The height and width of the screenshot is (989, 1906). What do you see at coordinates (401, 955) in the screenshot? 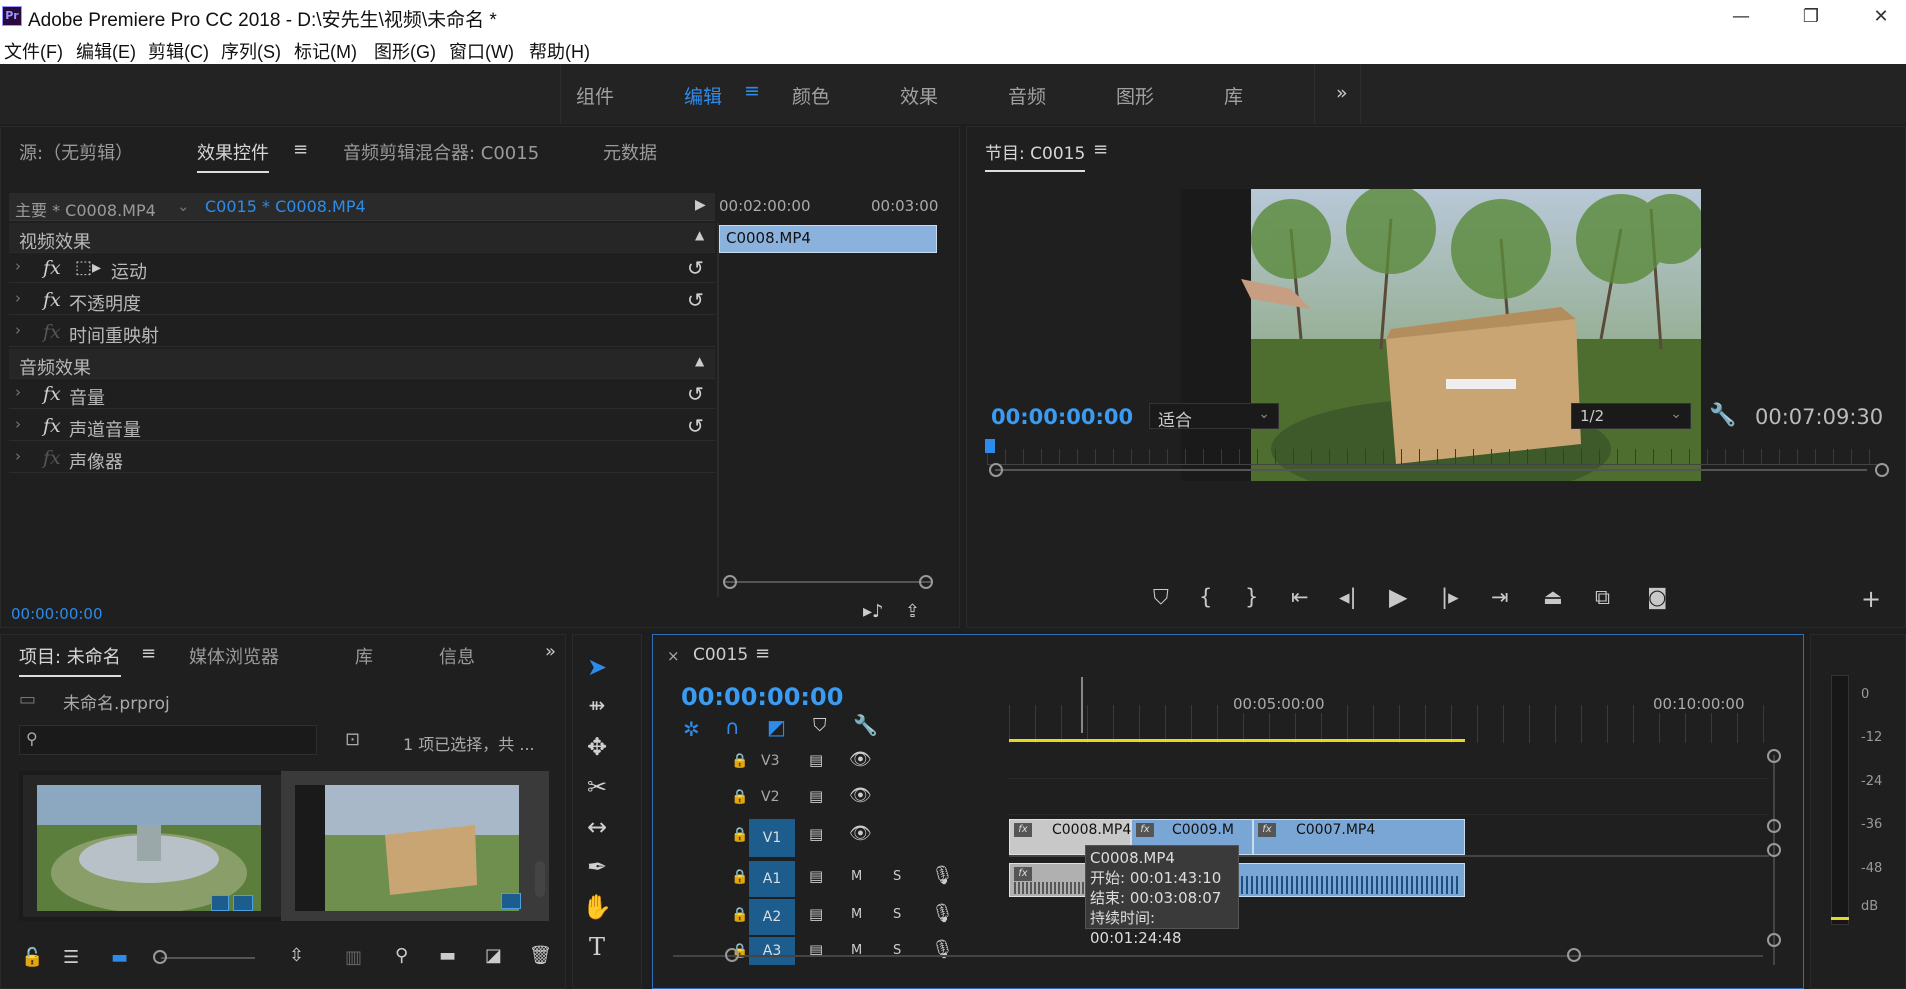
I see `find-icon: ⚲` at bounding box center [401, 955].